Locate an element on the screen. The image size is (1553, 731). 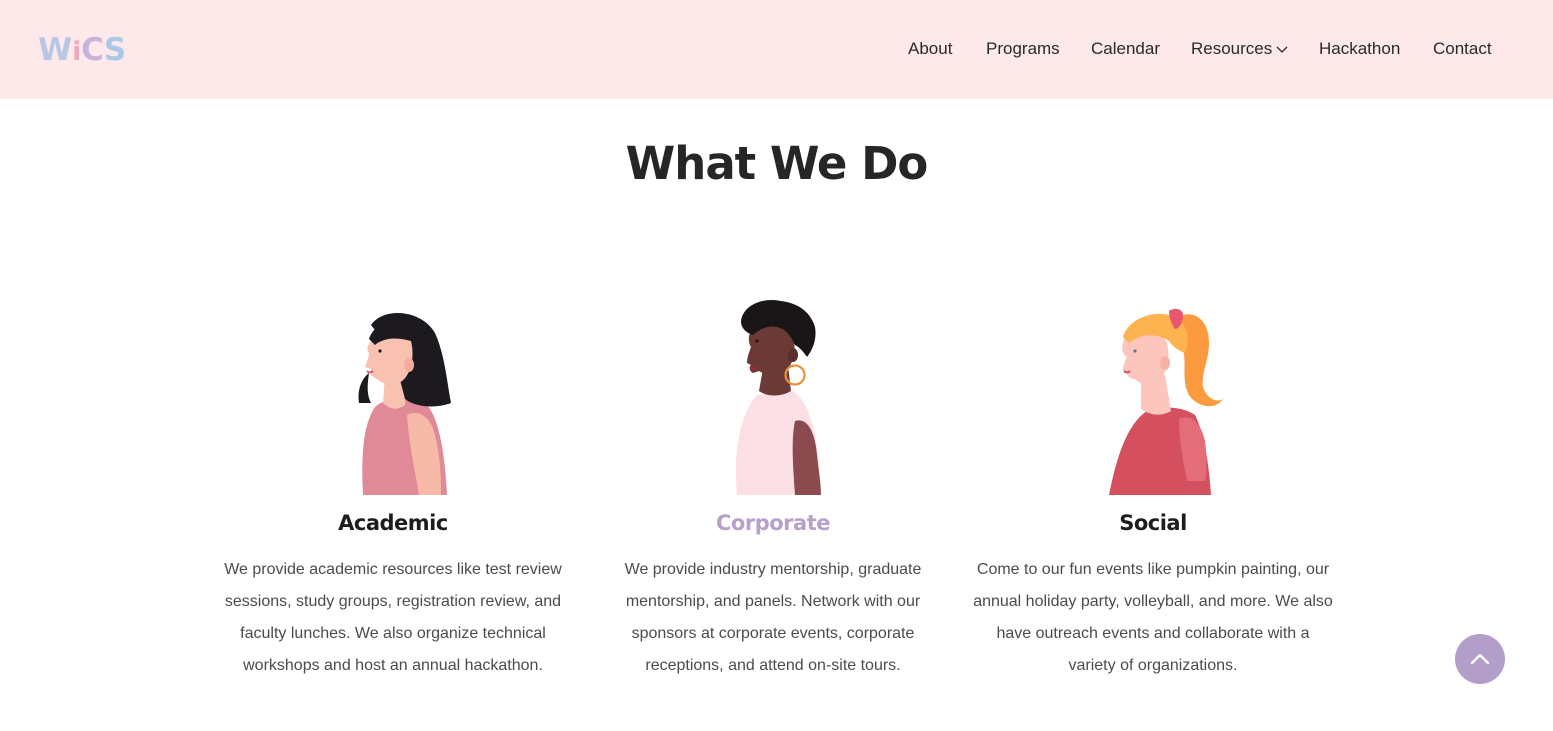
nav-calendar: Calendar is located at coordinates (1125, 49).